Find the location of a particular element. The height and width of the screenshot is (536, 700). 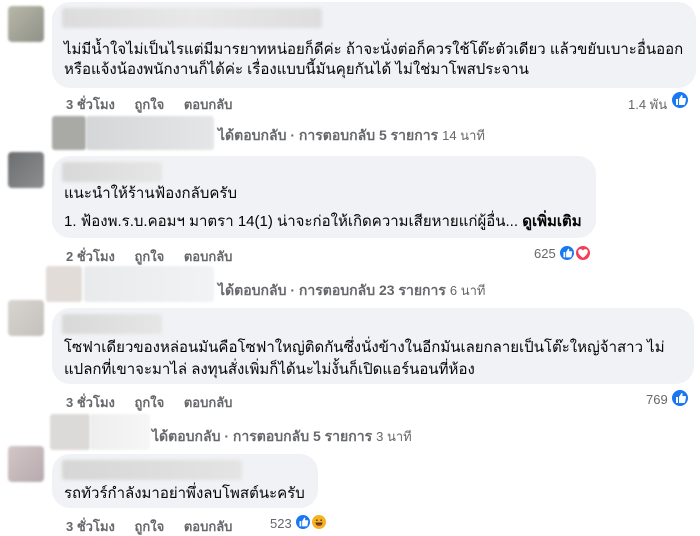

comment-text: แนะนำให้ร้านฟ้องกลับครับ is located at coordinates (150, 193).